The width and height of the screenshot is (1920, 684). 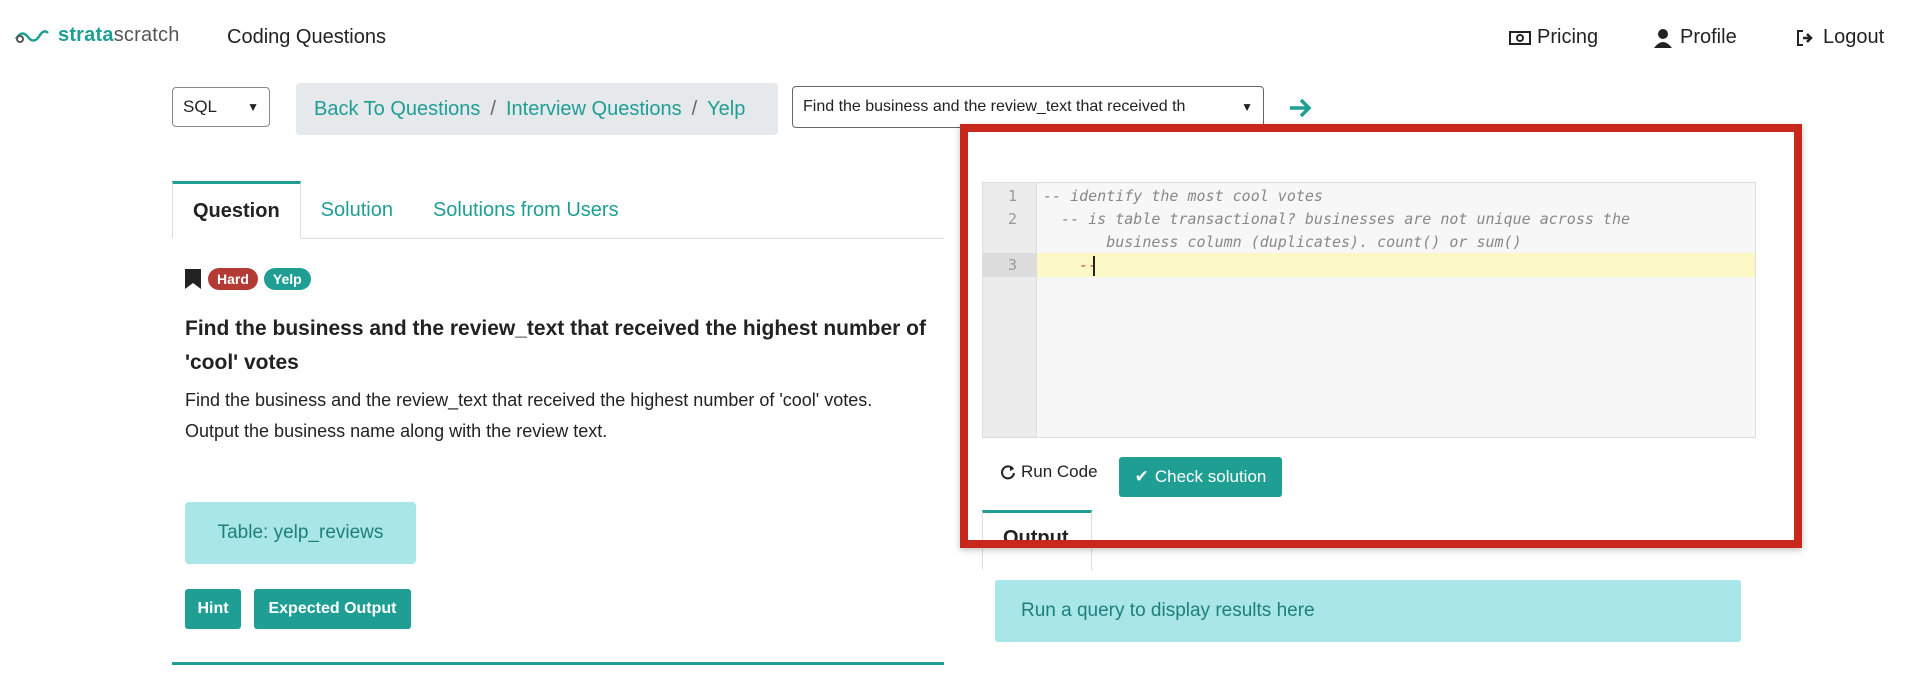 I want to click on run-code-label: Run Code, so click(x=1059, y=471).